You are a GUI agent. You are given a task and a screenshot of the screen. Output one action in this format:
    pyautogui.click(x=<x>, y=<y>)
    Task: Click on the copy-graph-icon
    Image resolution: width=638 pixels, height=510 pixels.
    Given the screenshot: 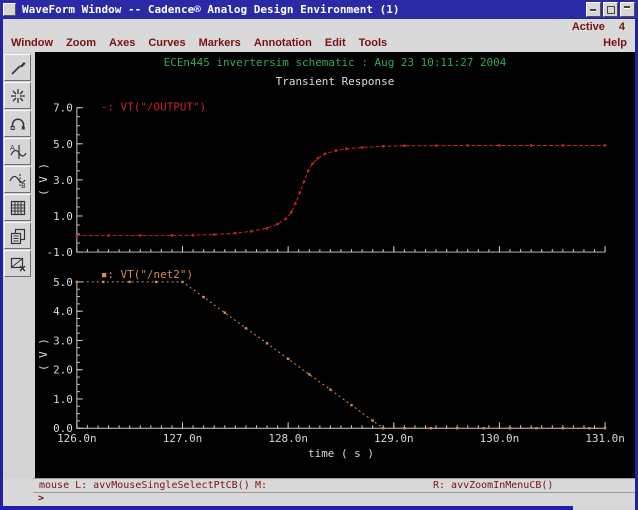 What is the action you would take?
    pyautogui.click(x=17, y=236)
    